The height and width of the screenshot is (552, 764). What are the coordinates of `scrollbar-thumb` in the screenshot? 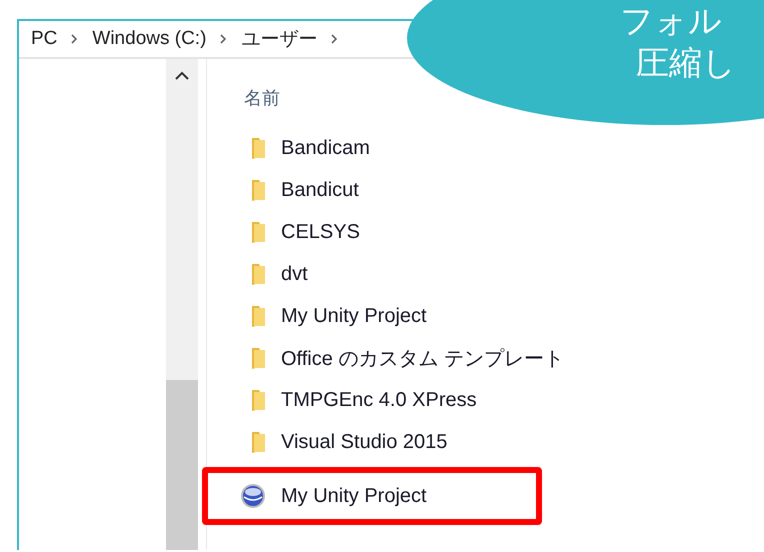 It's located at (182, 465).